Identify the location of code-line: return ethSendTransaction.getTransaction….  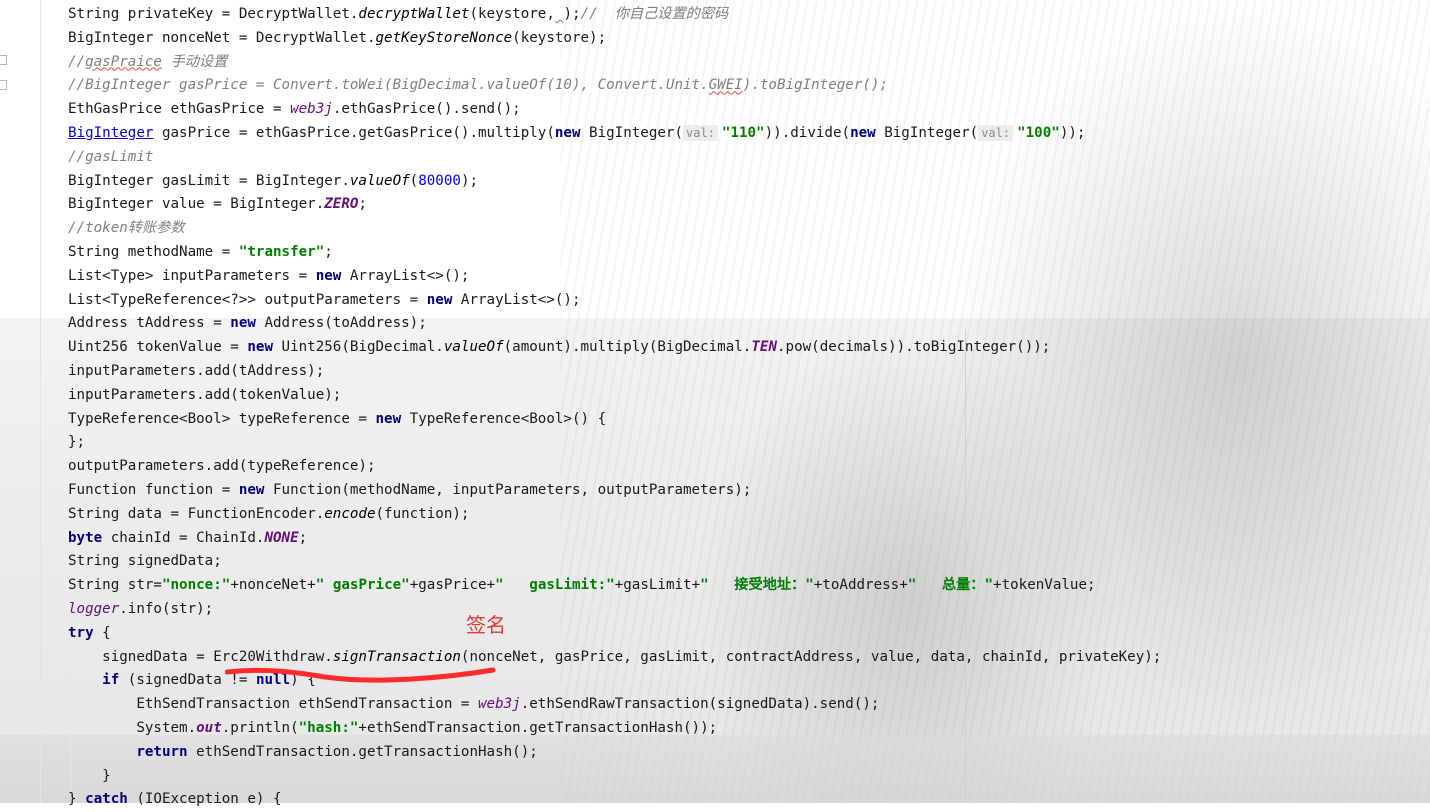
(614, 753).